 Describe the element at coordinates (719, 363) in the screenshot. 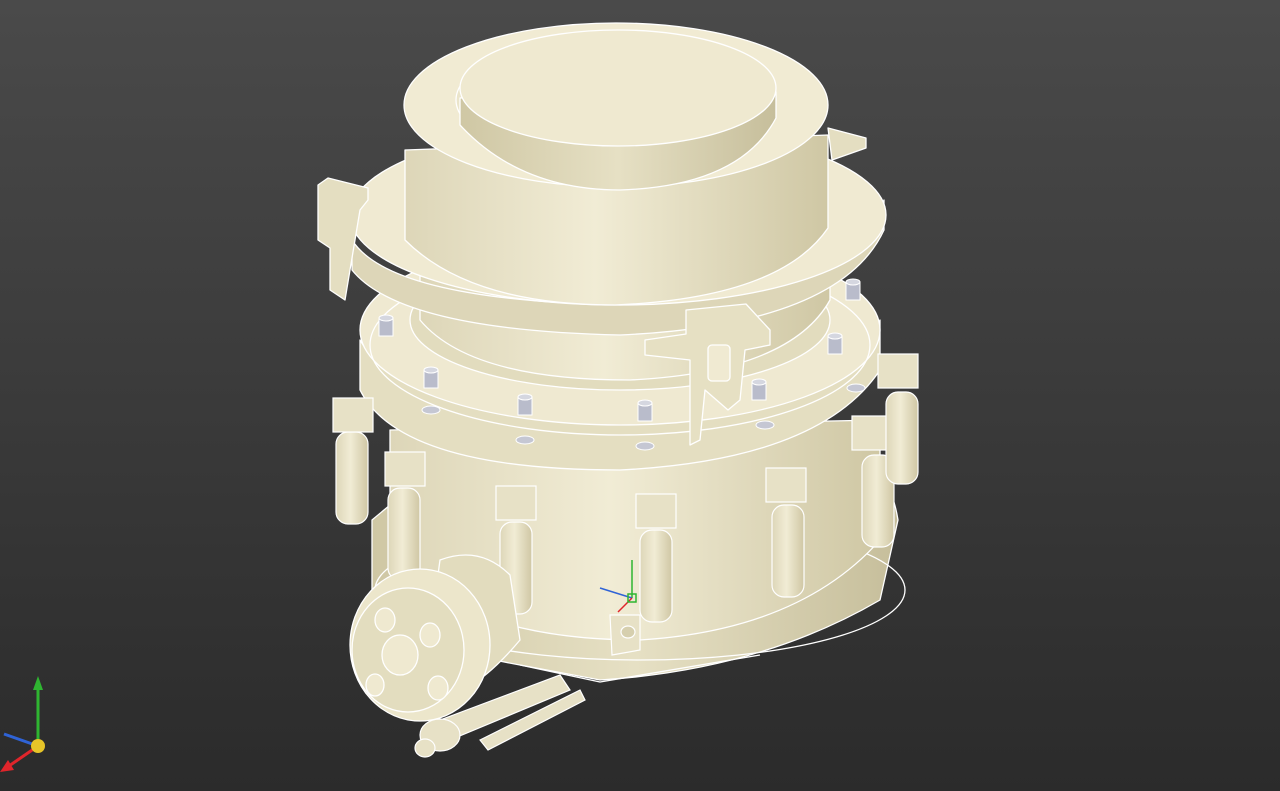

I see `sensor-head` at that location.